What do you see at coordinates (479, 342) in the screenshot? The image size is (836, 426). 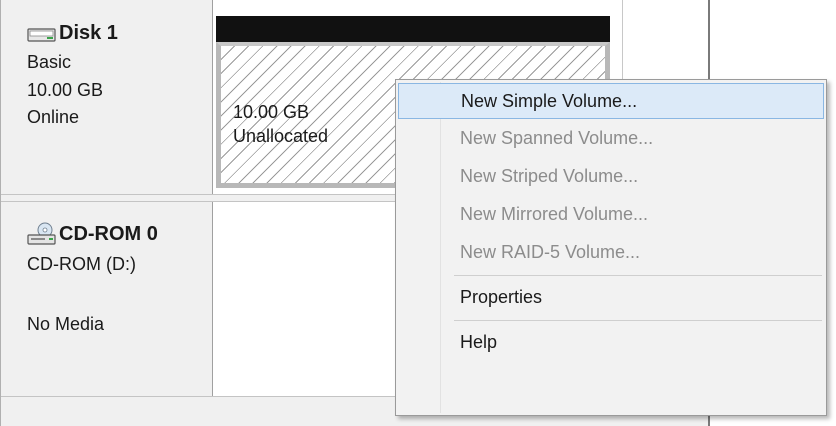 I see `menu-item-label: Help` at bounding box center [479, 342].